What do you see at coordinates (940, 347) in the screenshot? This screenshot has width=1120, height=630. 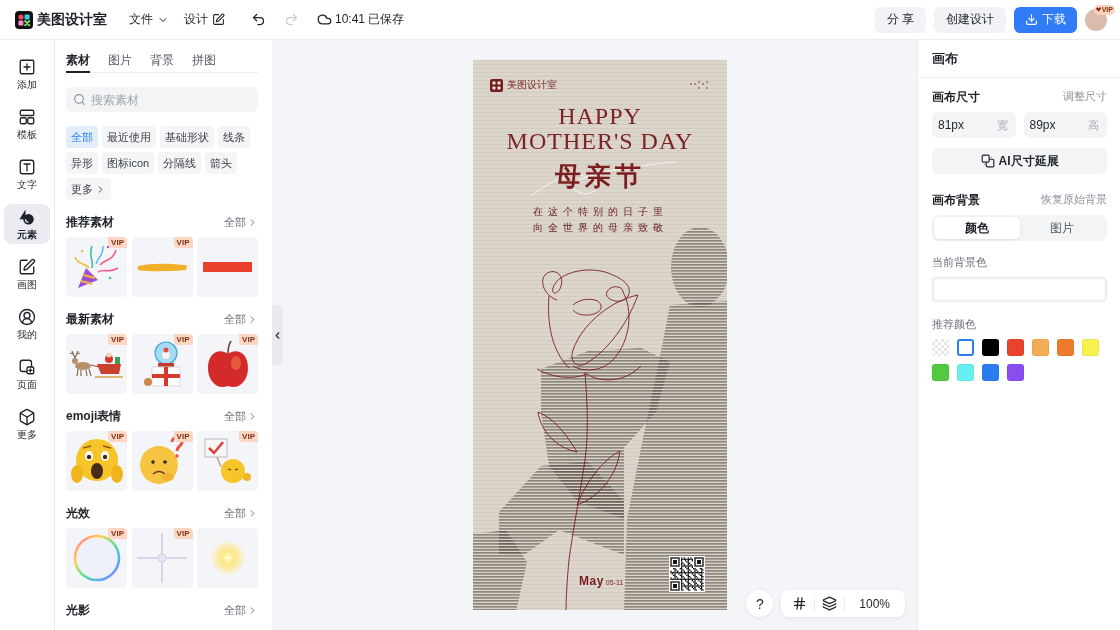 I see `transparent-swatch-icon` at bounding box center [940, 347].